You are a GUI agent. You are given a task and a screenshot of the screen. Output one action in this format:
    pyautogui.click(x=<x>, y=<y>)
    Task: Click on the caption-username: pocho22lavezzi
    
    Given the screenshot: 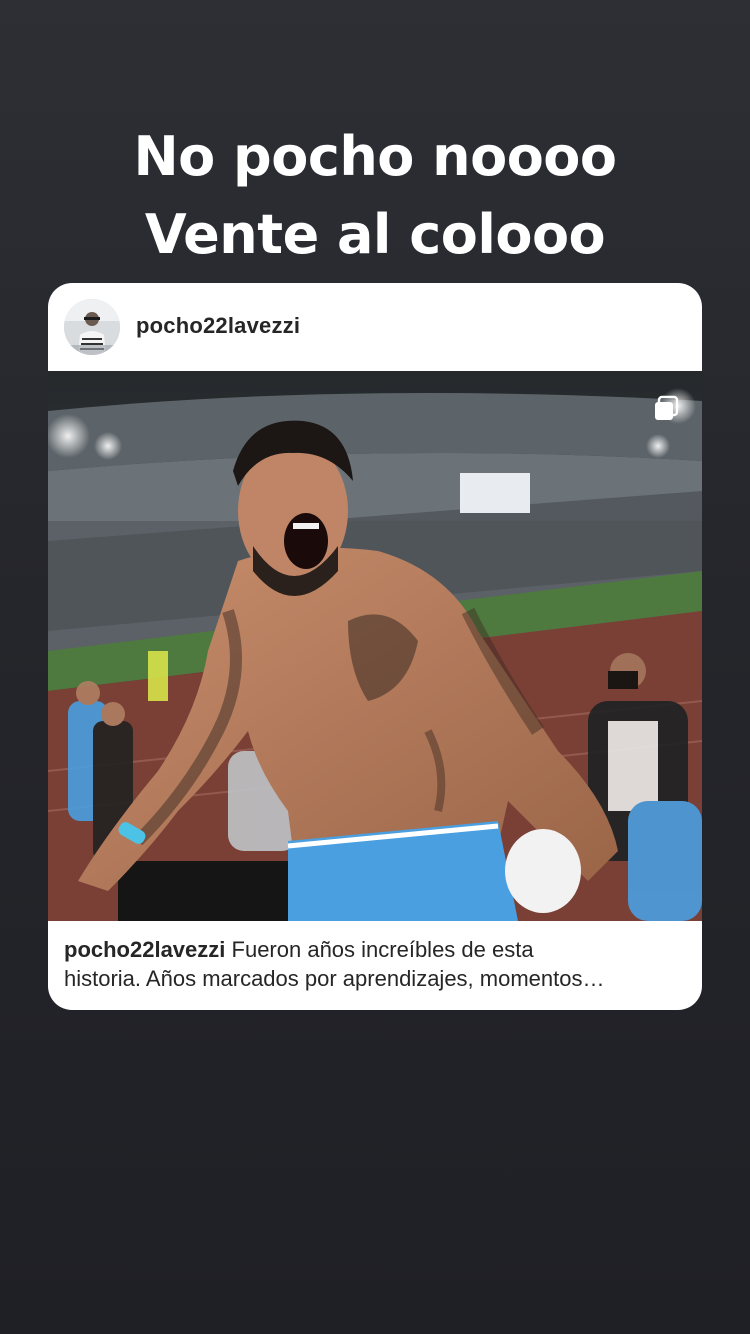 What is the action you would take?
    pyautogui.click(x=144, y=949)
    